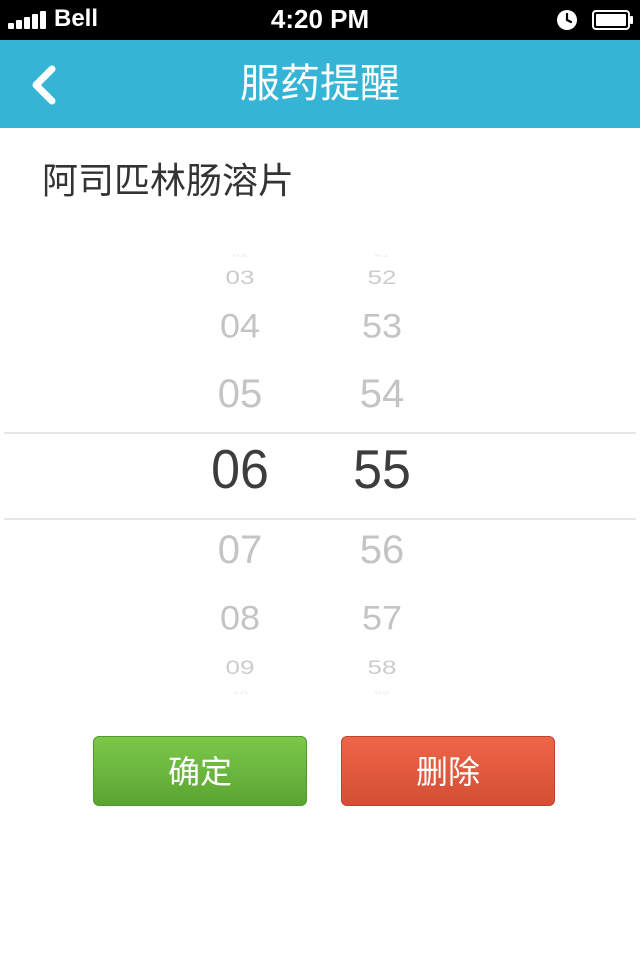  What do you see at coordinates (382, 255) in the screenshot?
I see `minute-option-51: 51` at bounding box center [382, 255].